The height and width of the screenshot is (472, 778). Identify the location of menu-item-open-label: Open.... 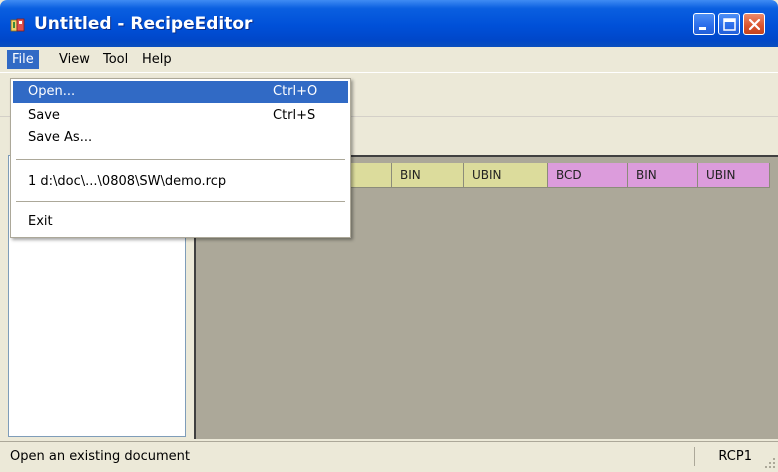
(52, 91).